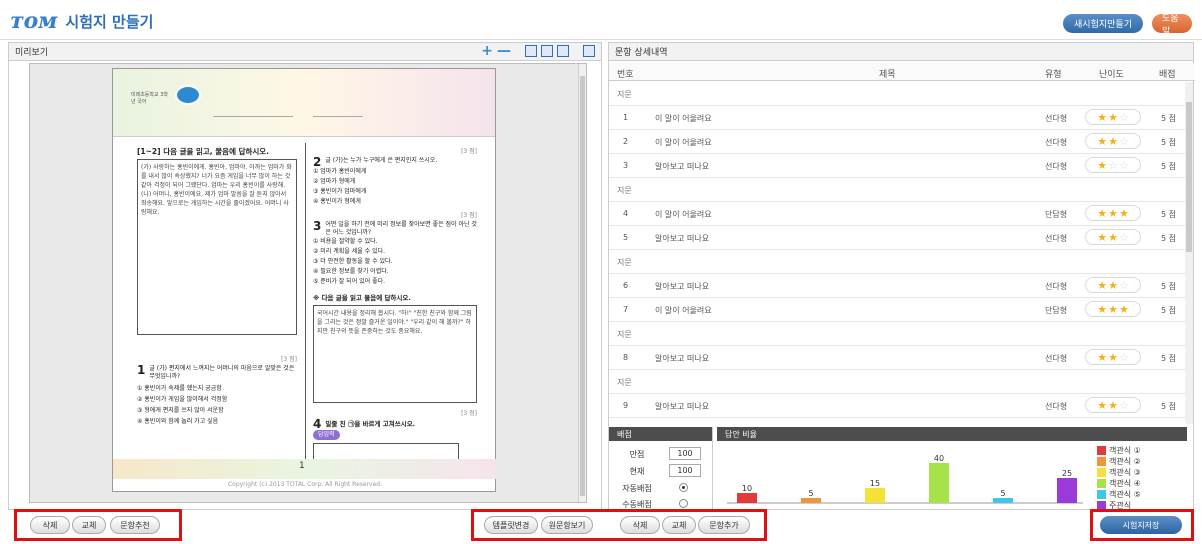  What do you see at coordinates (135, 525) in the screenshot?
I see `recommend-button: 문항추천` at bounding box center [135, 525].